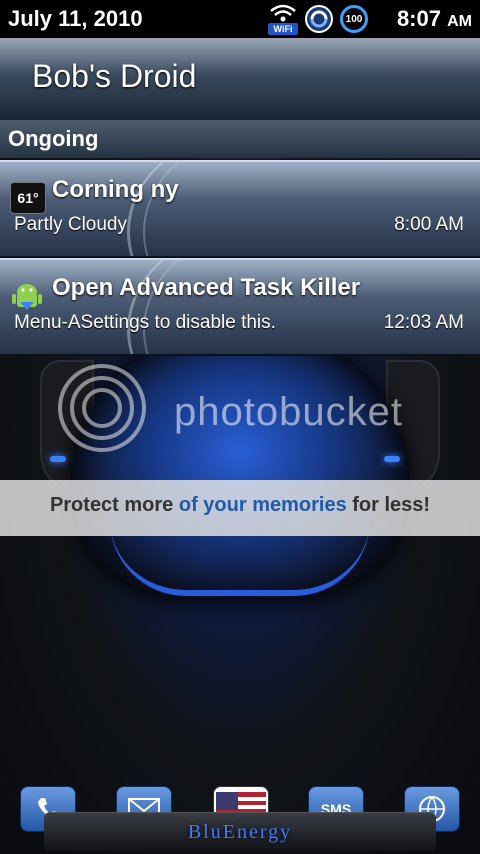  What do you see at coordinates (392, 459) in the screenshot?
I see `wallpaper-light-right` at bounding box center [392, 459].